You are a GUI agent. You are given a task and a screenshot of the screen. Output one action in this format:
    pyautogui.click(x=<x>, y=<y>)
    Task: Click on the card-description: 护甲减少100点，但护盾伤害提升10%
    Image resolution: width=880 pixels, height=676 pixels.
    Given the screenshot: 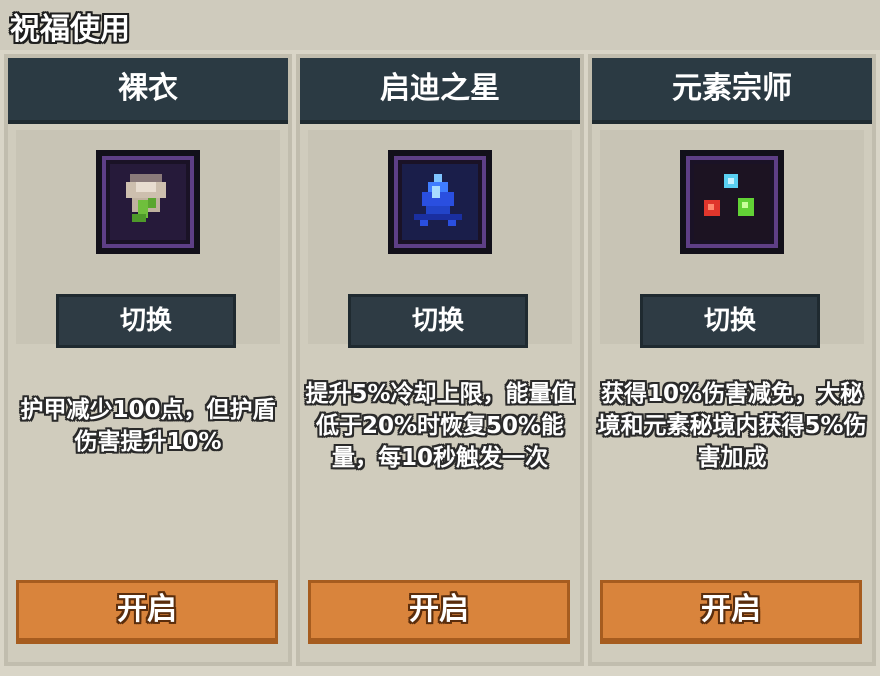 What is the action you would take?
    pyautogui.click(x=148, y=426)
    